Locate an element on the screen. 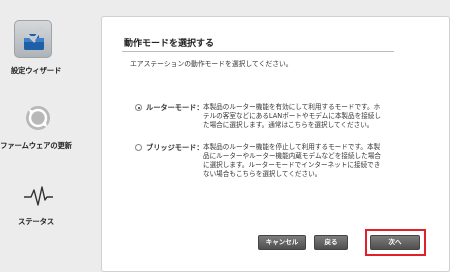 Image resolution: width=450 pixels, height=272 pixels. next-button: 次へ is located at coordinates (395, 242).